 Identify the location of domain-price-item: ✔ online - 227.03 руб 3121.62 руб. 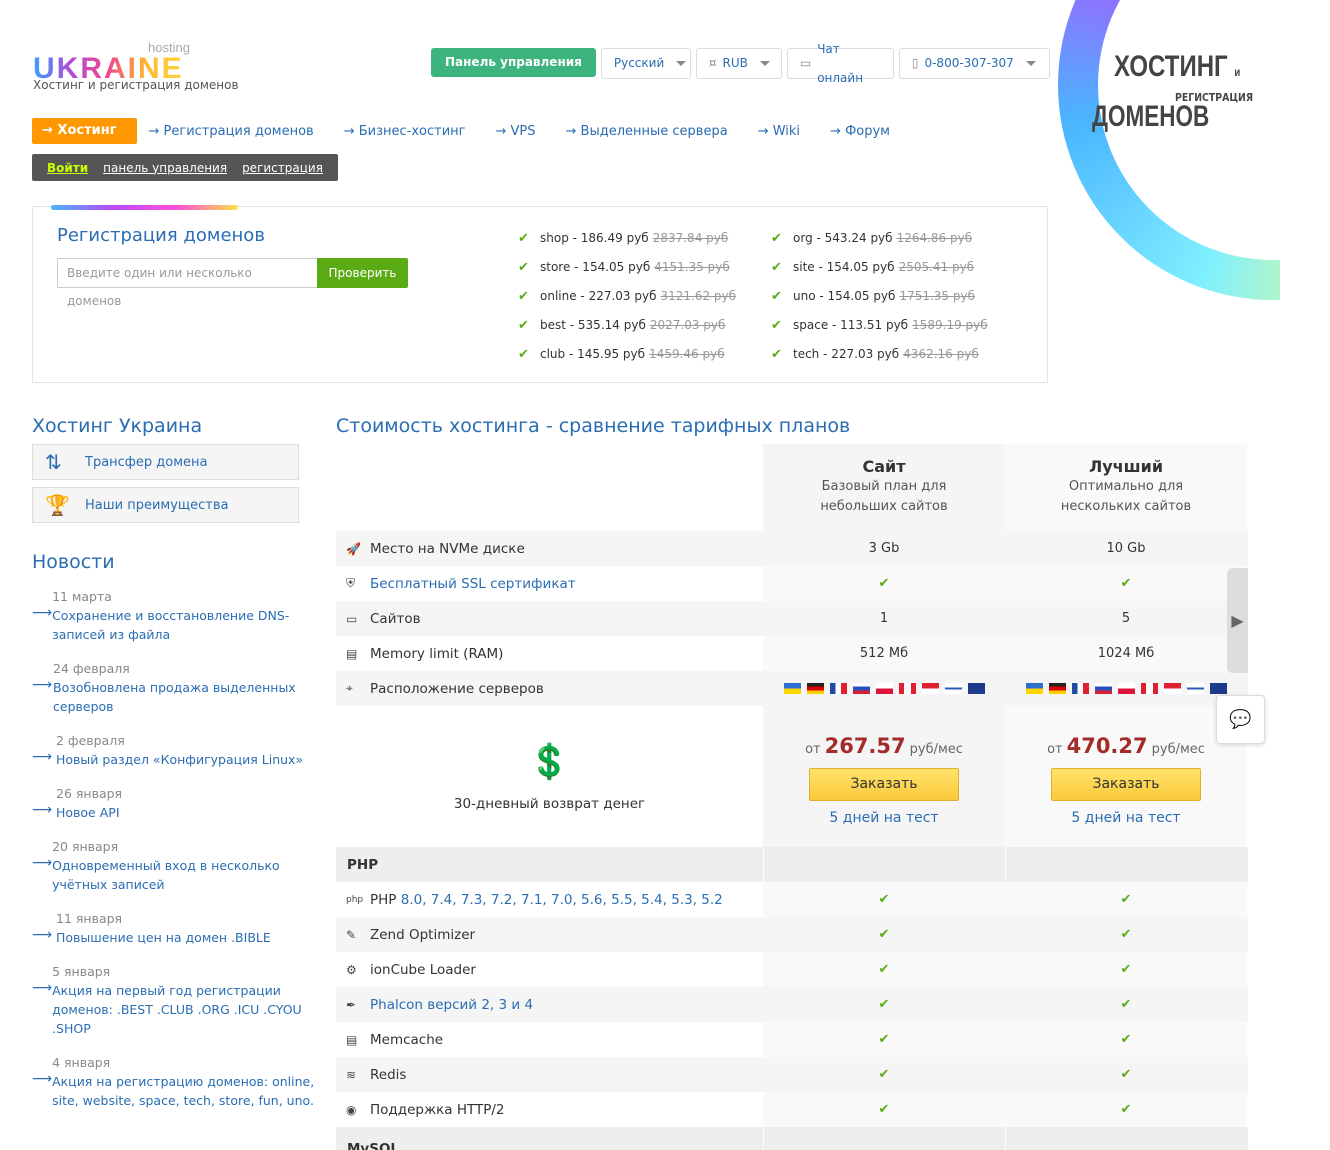
(644, 296).